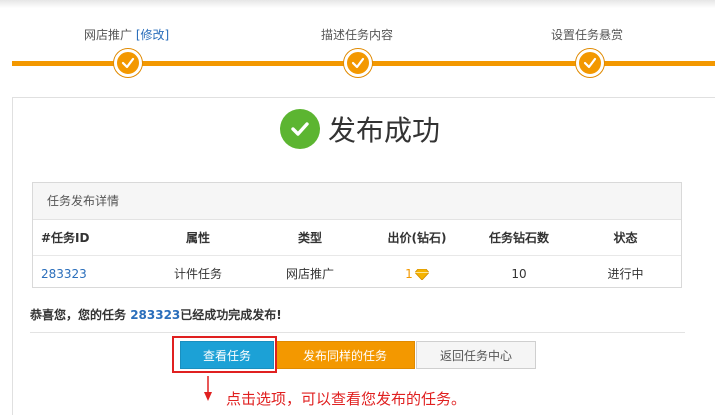  I want to click on col-task-id: #任务ID, so click(87, 238).